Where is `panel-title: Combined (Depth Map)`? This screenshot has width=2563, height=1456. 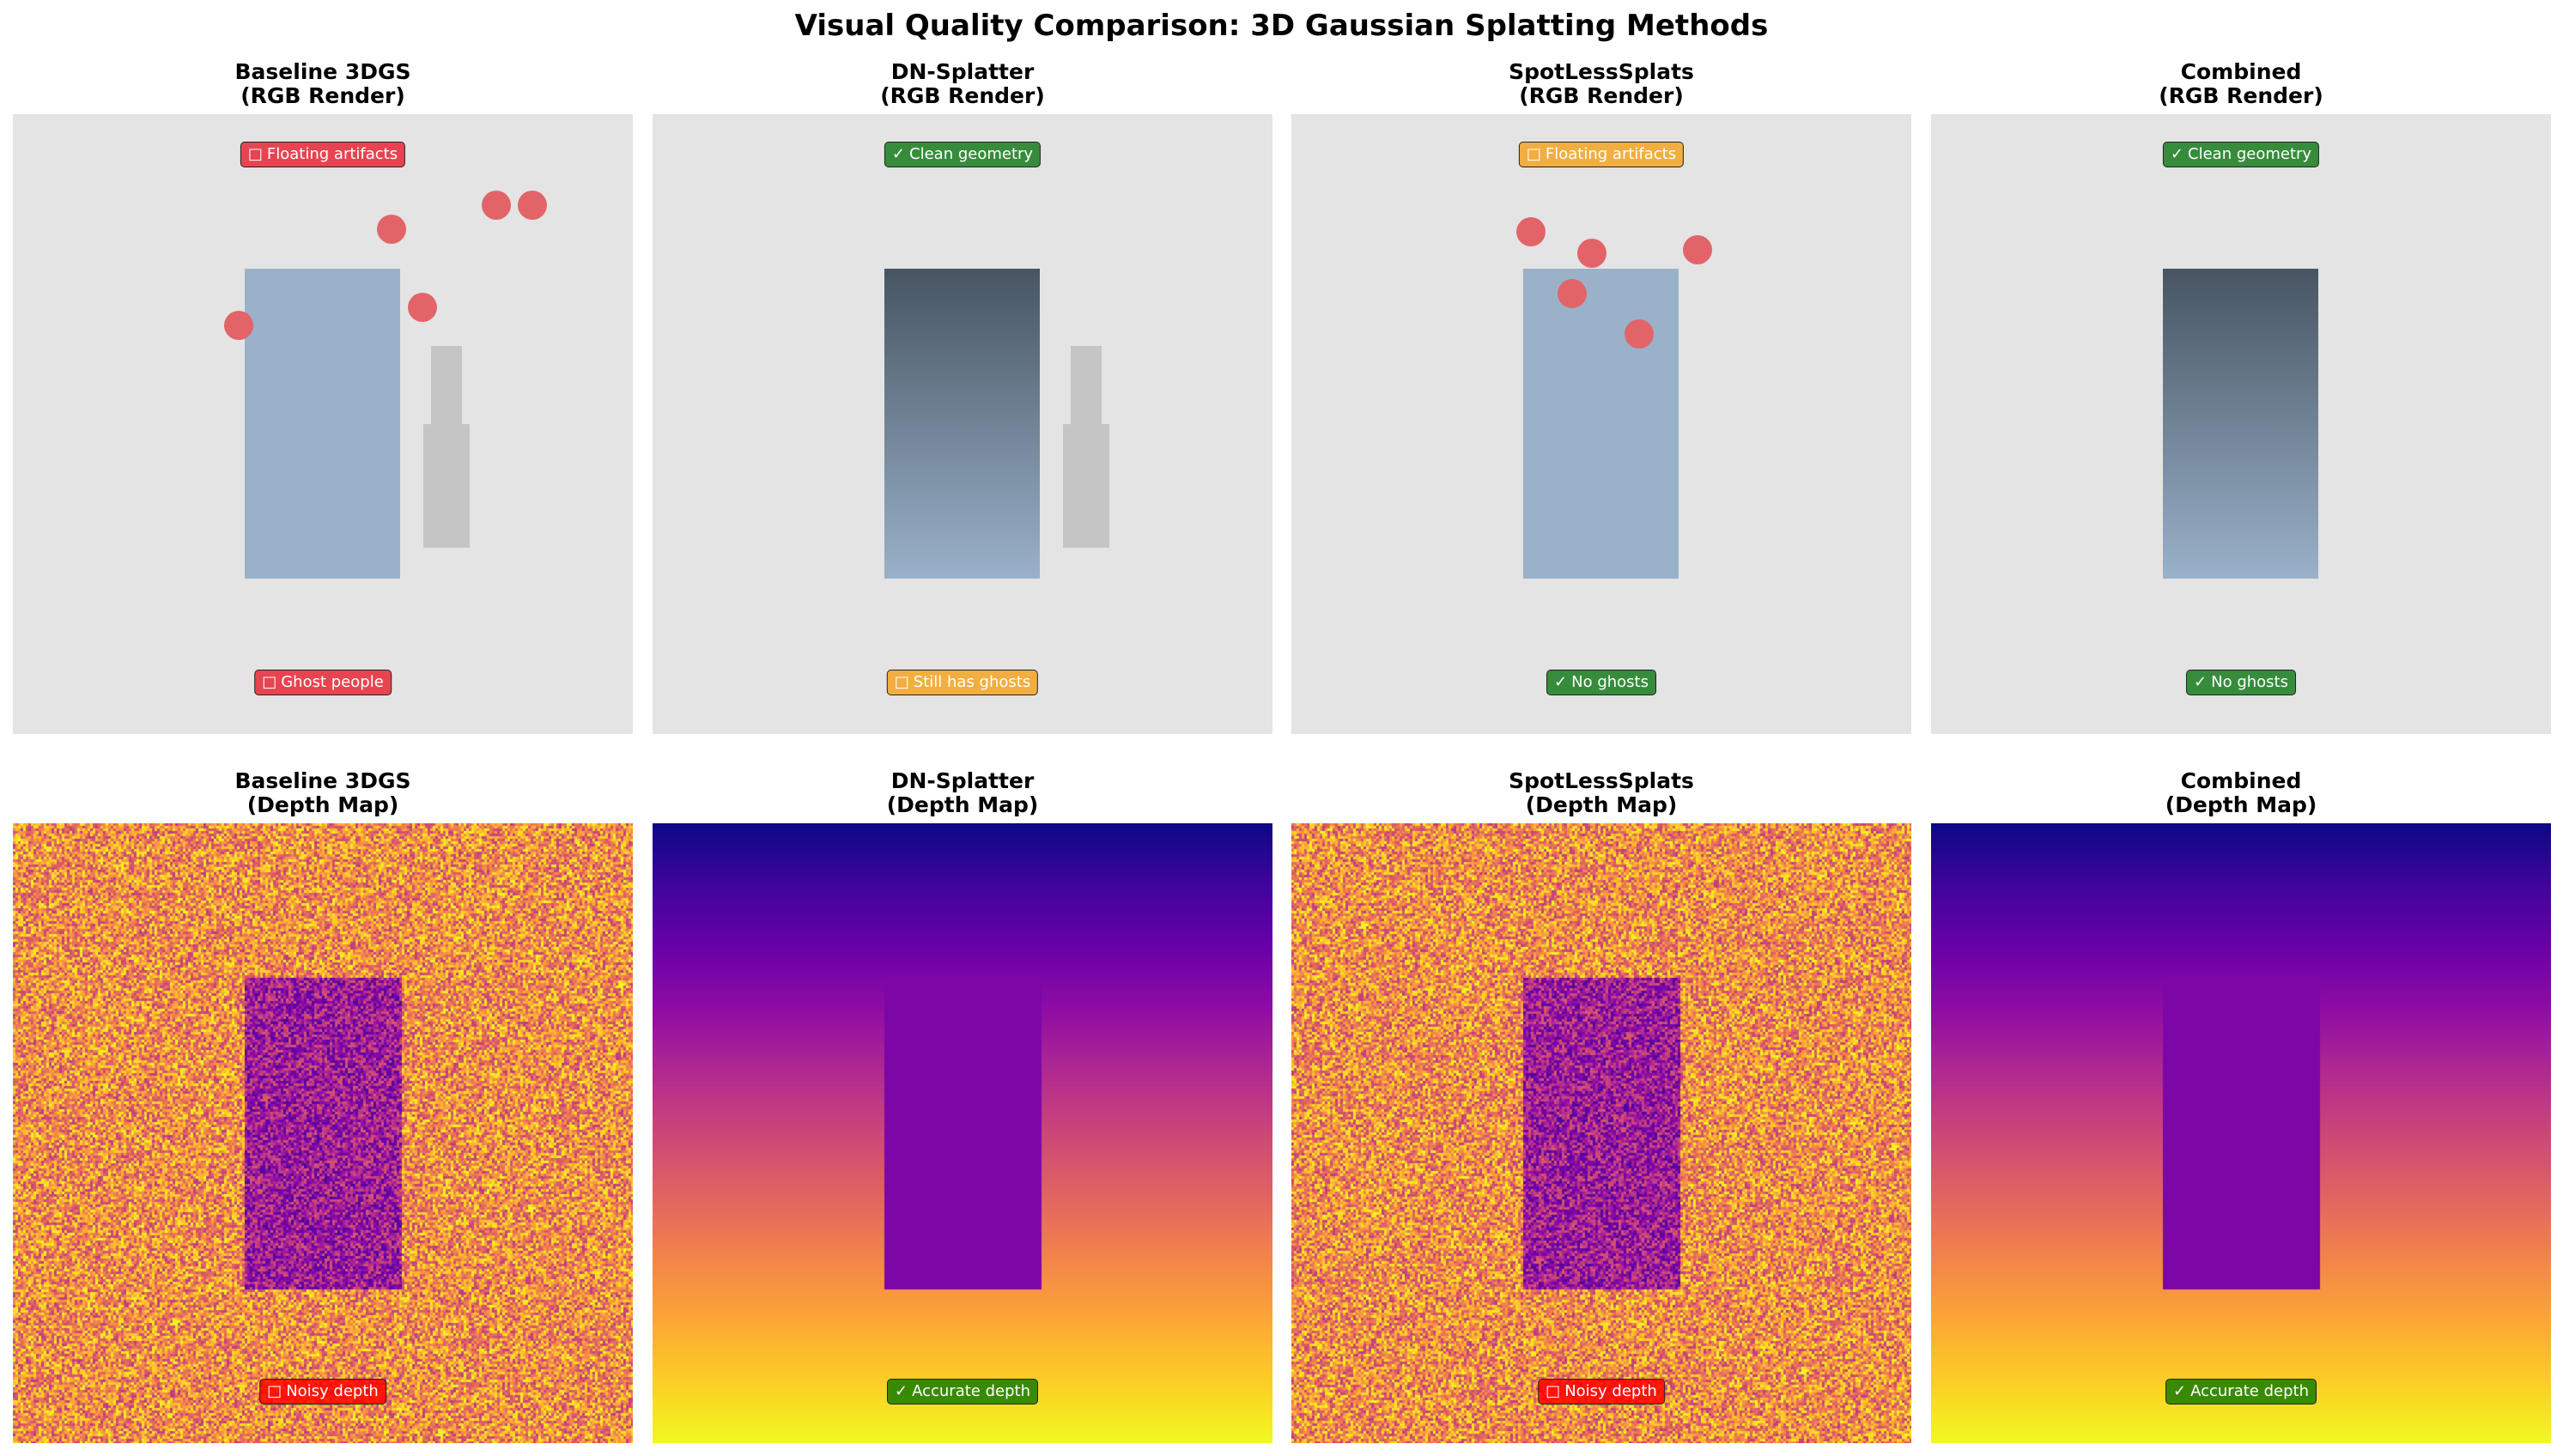
panel-title: Combined (Depth Map) is located at coordinates (2241, 793).